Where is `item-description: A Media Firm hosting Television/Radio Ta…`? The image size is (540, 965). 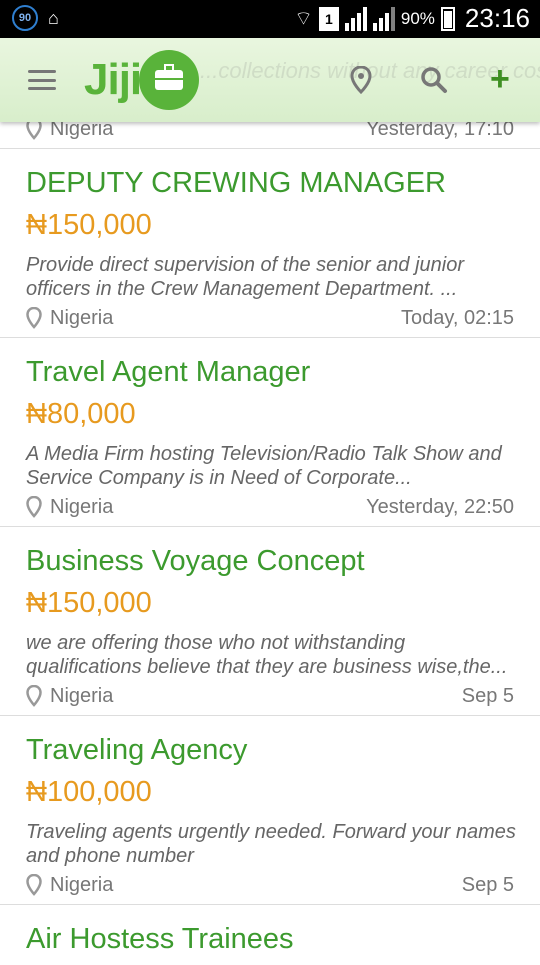
item-description: A Media Firm hosting Television/Radio Ta… is located at coordinates (264, 466).